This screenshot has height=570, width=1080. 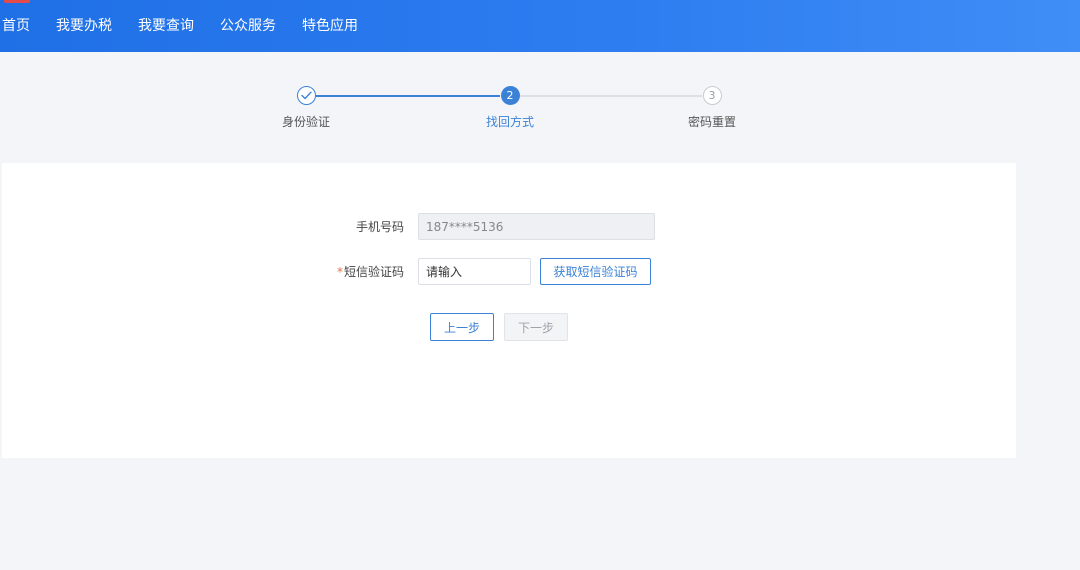 What do you see at coordinates (540, 26) in the screenshot?
I see `top-nav-bar: 首页 我要办税 我要查询 公众服务 特色应用` at bounding box center [540, 26].